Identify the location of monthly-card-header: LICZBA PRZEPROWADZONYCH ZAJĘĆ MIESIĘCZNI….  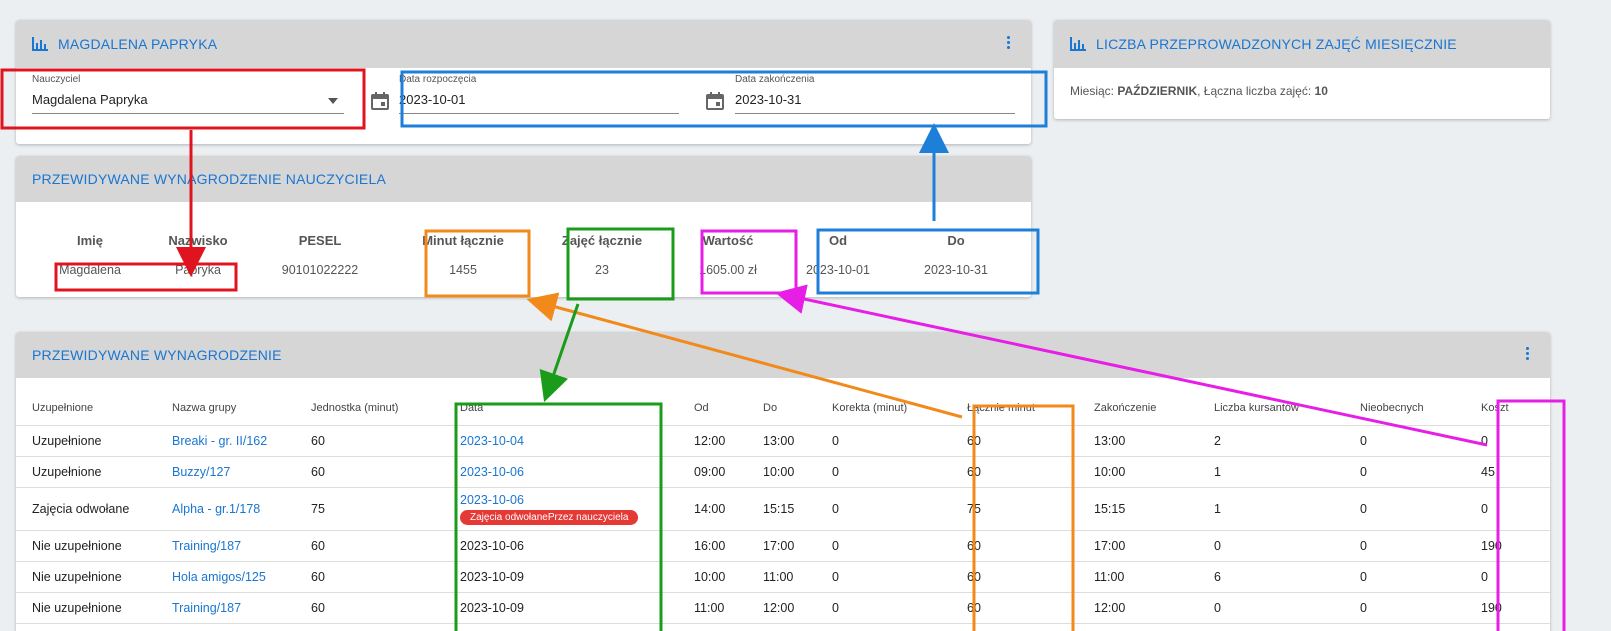
(1302, 44).